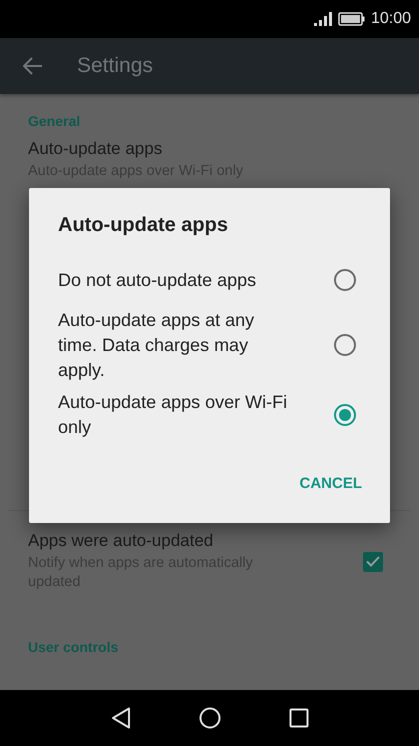 This screenshot has height=746, width=419. I want to click on checkbox, so click(373, 562).